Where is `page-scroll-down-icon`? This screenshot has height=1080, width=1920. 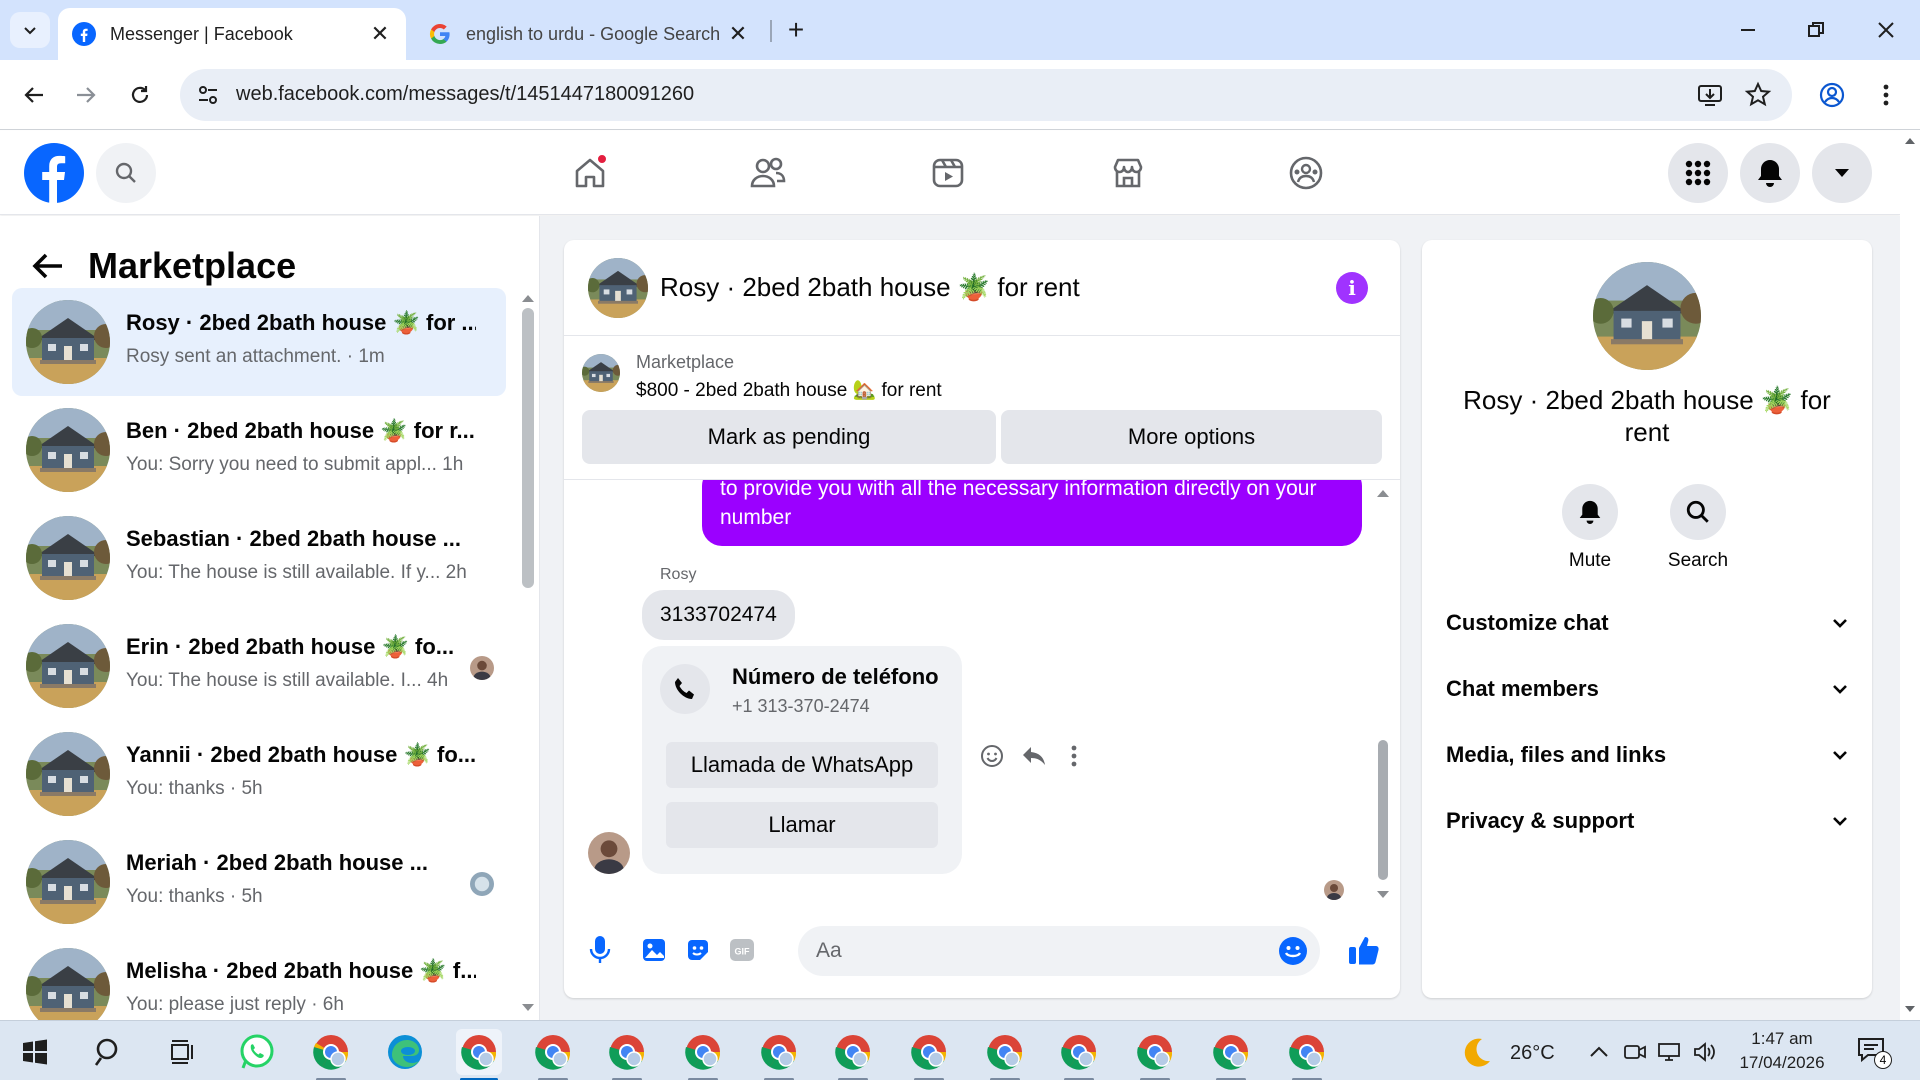 page-scroll-down-icon is located at coordinates (1910, 1009).